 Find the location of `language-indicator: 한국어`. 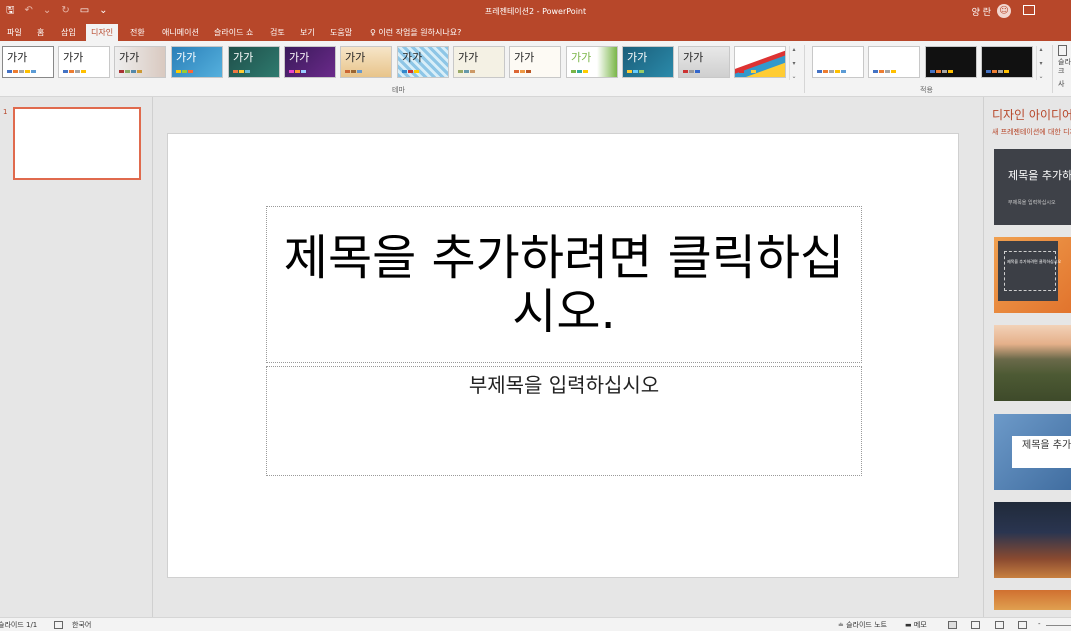

language-indicator: 한국어 is located at coordinates (81, 625).